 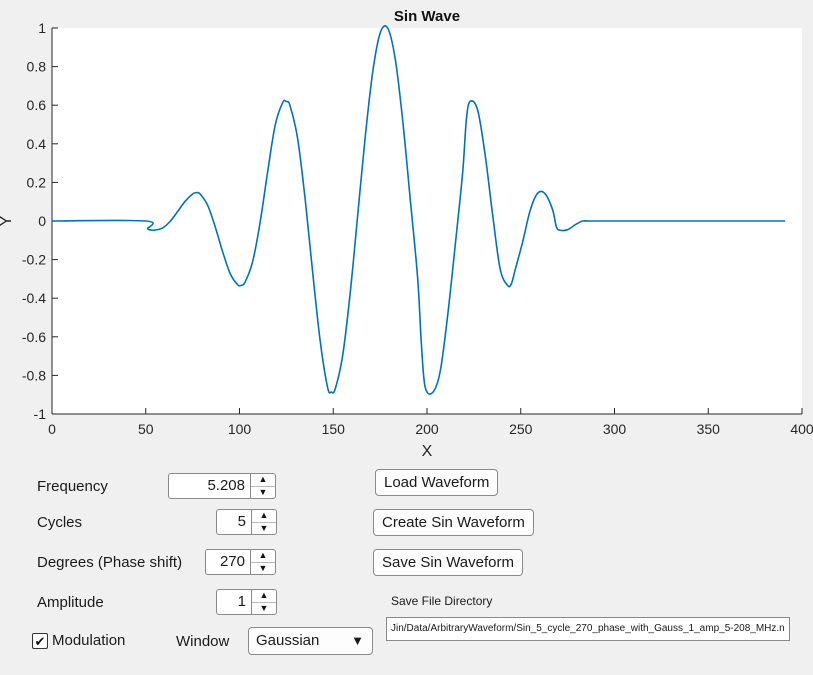 I want to click on y-tick-label: 0.4, so click(x=37, y=144).